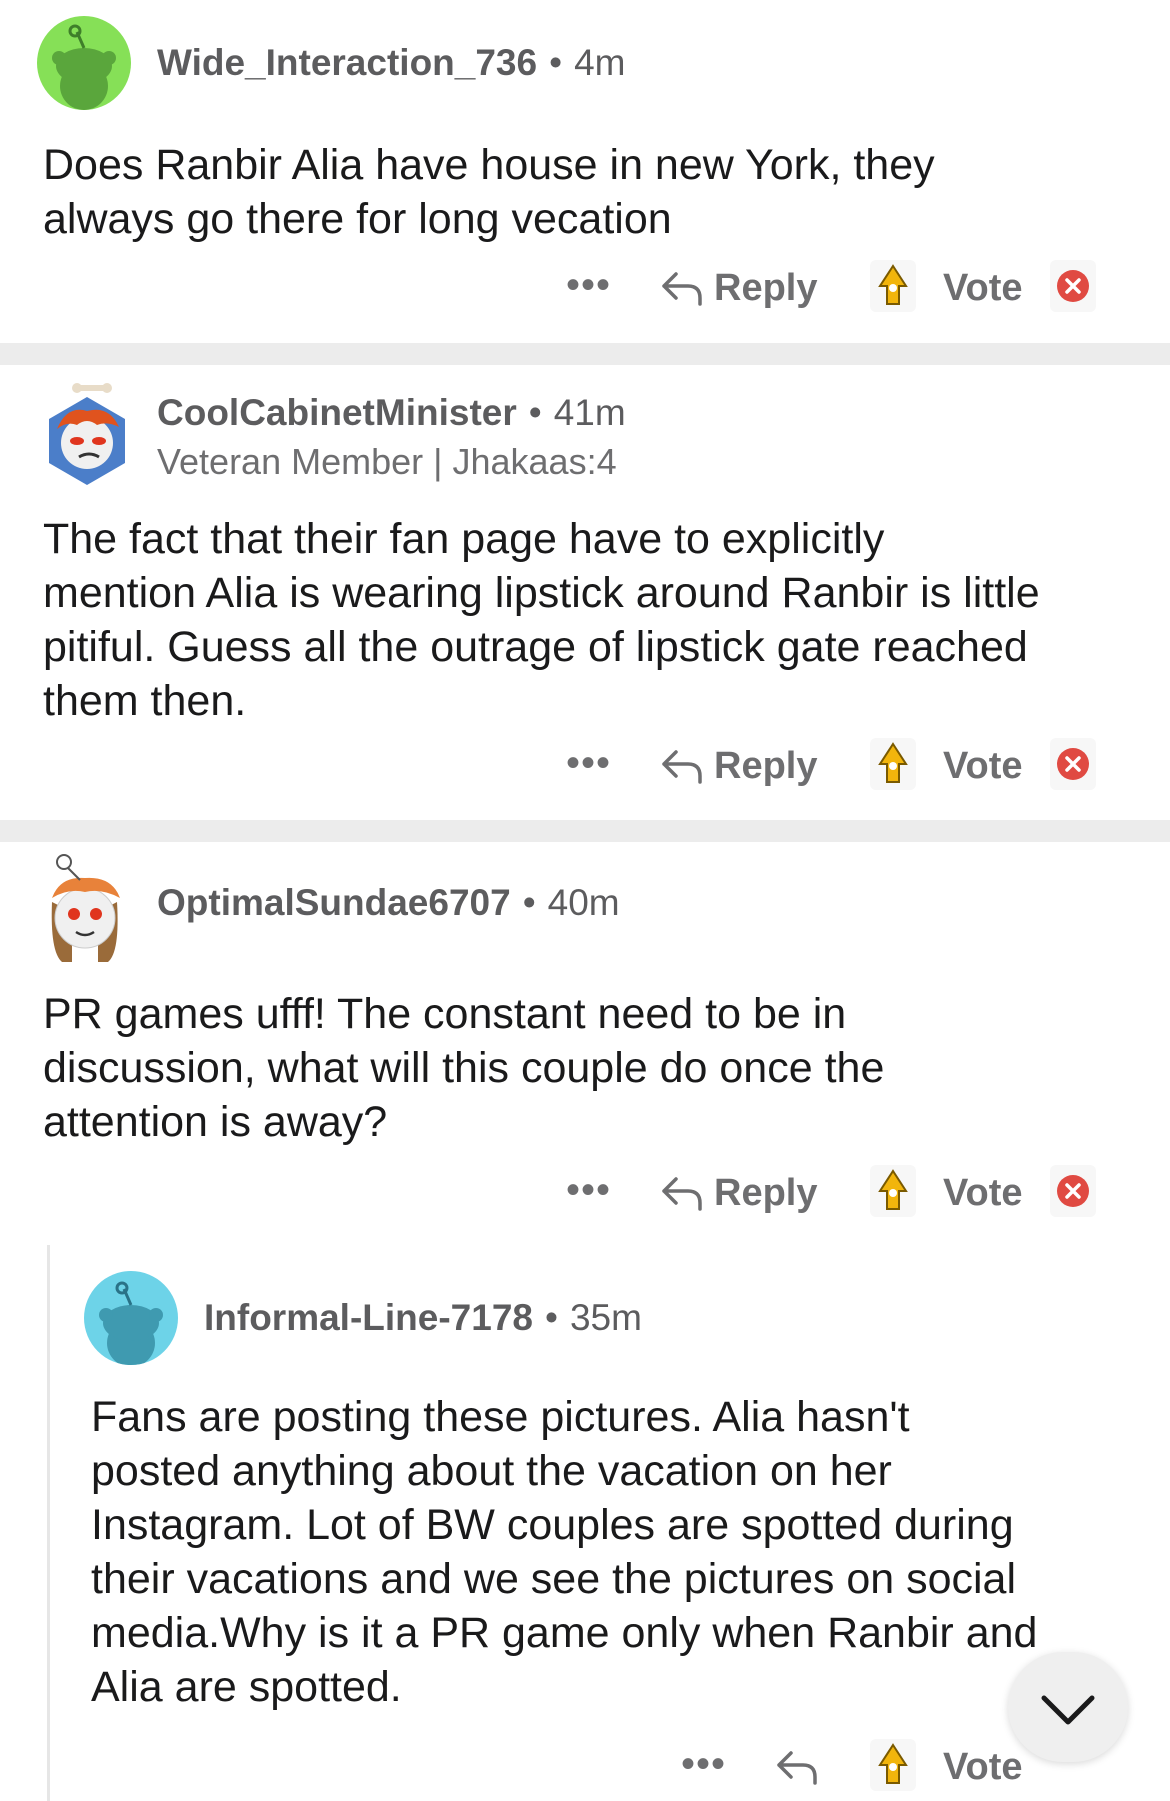 The image size is (1170, 1801). Describe the element at coordinates (368, 1318) in the screenshot. I see `username: Informal-Line-7178` at that location.